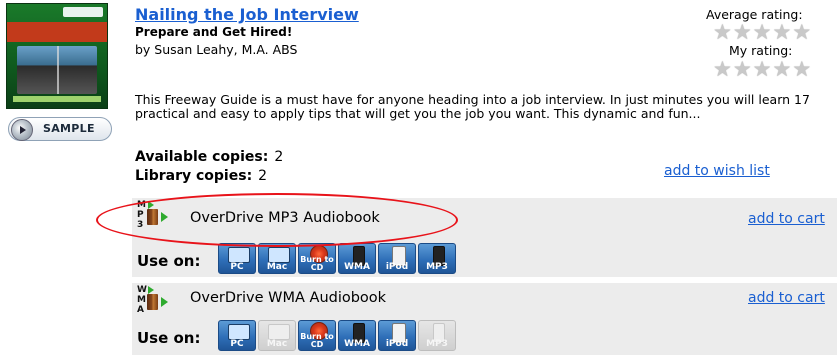 This screenshot has height=355, width=837. I want to click on available-copies-value: 2, so click(279, 157).